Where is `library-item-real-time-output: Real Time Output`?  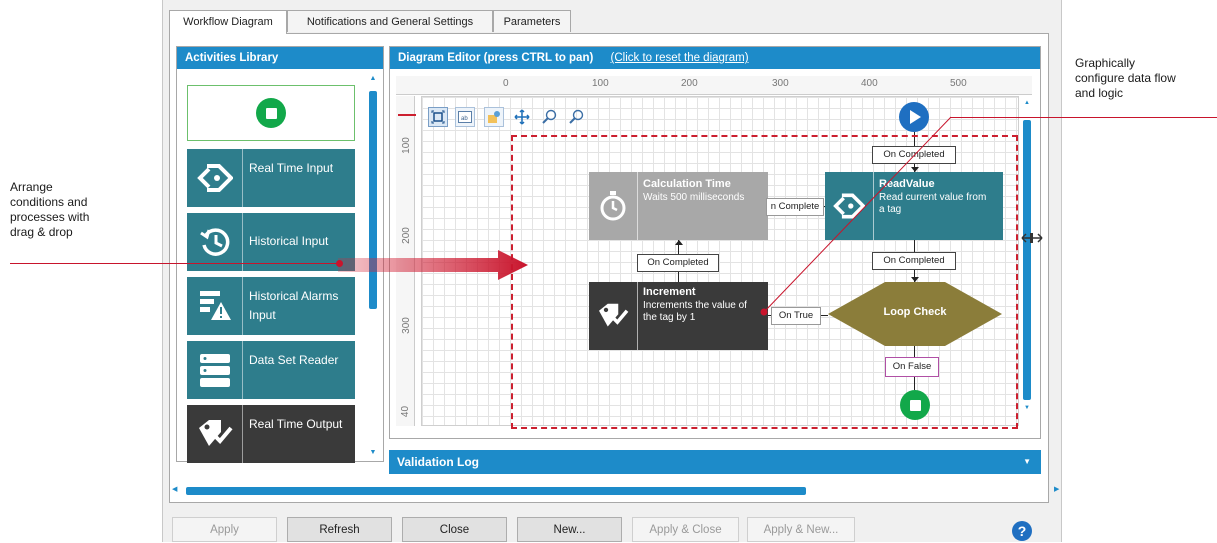
library-item-real-time-output: Real Time Output is located at coordinates (271, 434).